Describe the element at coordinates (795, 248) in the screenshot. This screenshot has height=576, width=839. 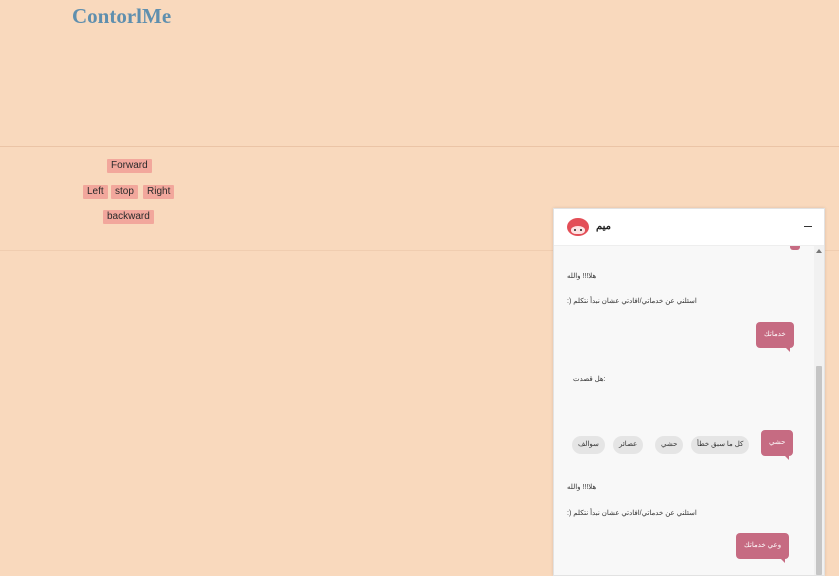
I see `previous-user-bubble` at that location.